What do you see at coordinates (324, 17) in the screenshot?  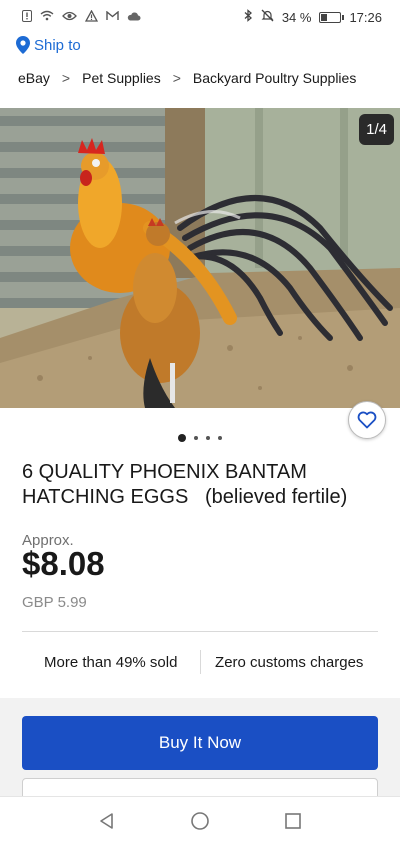 I see `battery-level` at bounding box center [324, 17].